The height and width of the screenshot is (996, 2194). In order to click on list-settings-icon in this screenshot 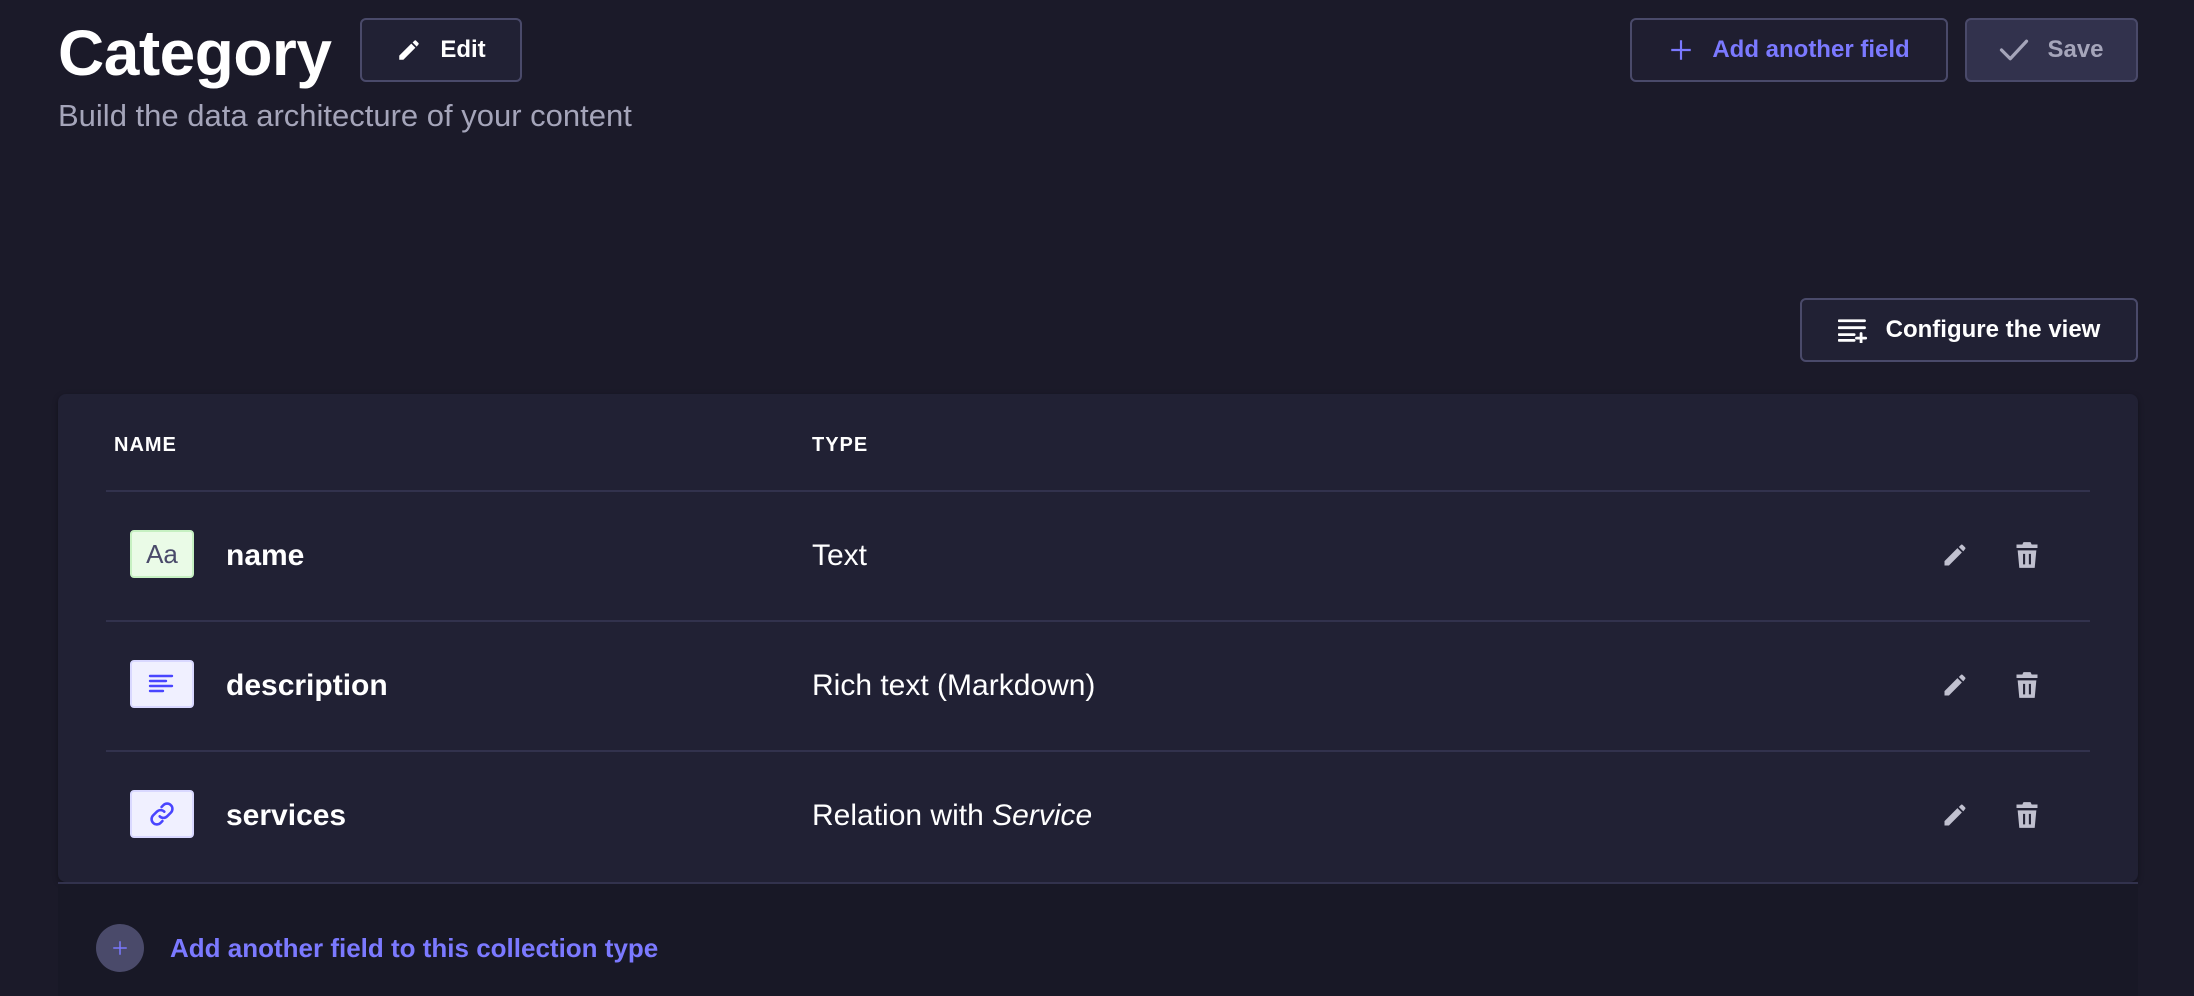, I will do `click(1852, 330)`.